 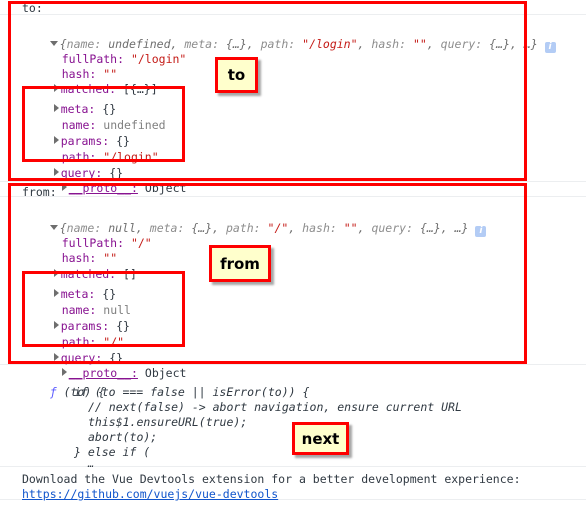 I want to click on function-line-elseif: } else if (, so click(x=112, y=452).